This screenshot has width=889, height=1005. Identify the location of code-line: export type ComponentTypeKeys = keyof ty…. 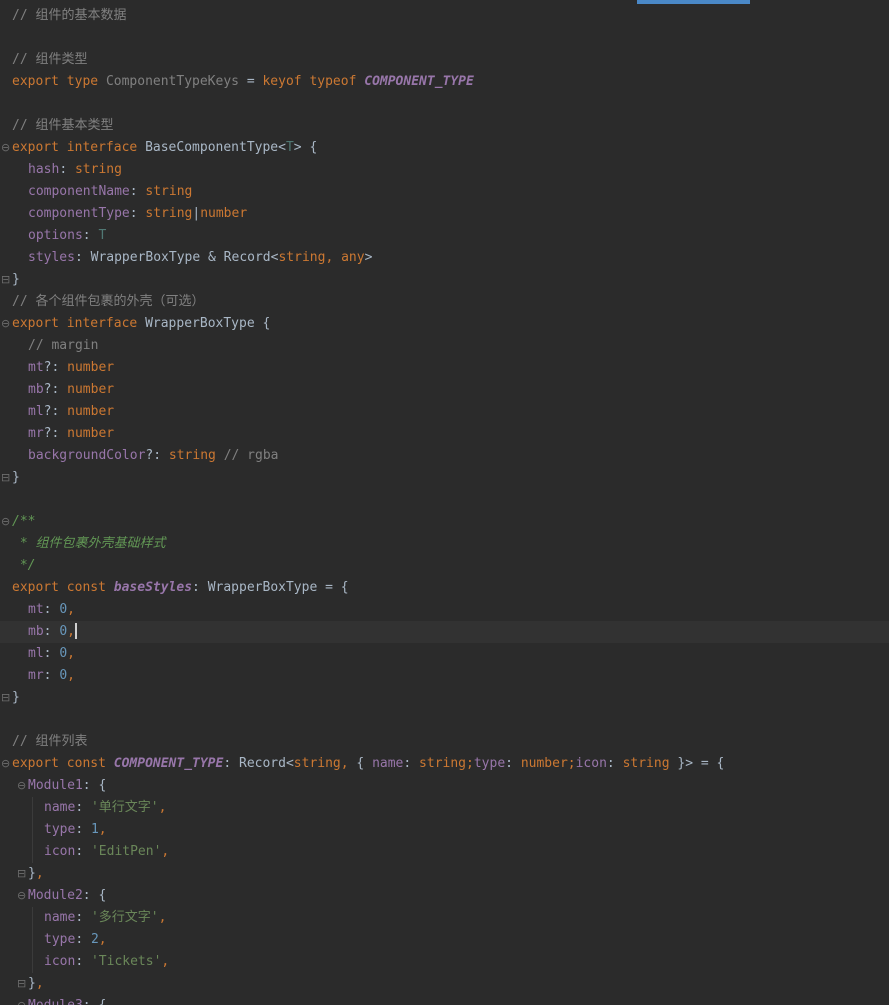
(444, 82).